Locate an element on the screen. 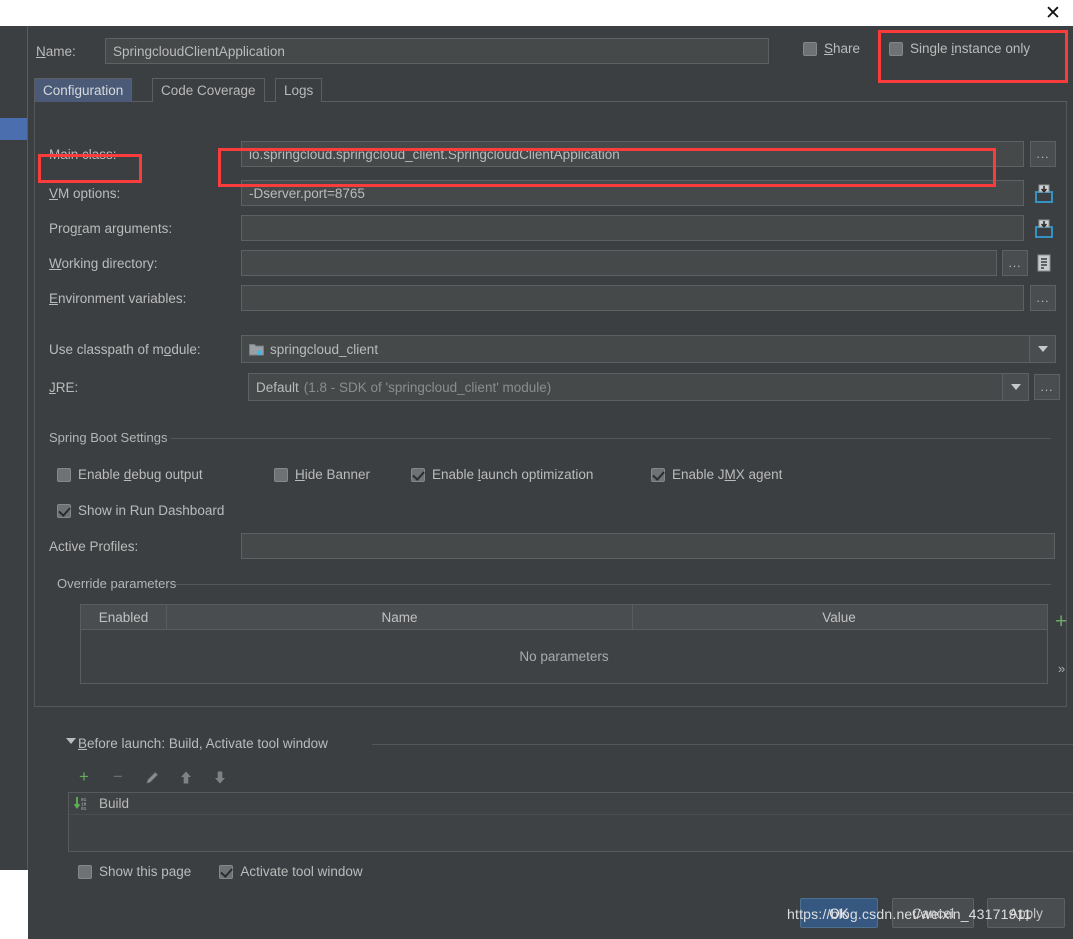  spring-boot-settings-separator is located at coordinates (611, 438).